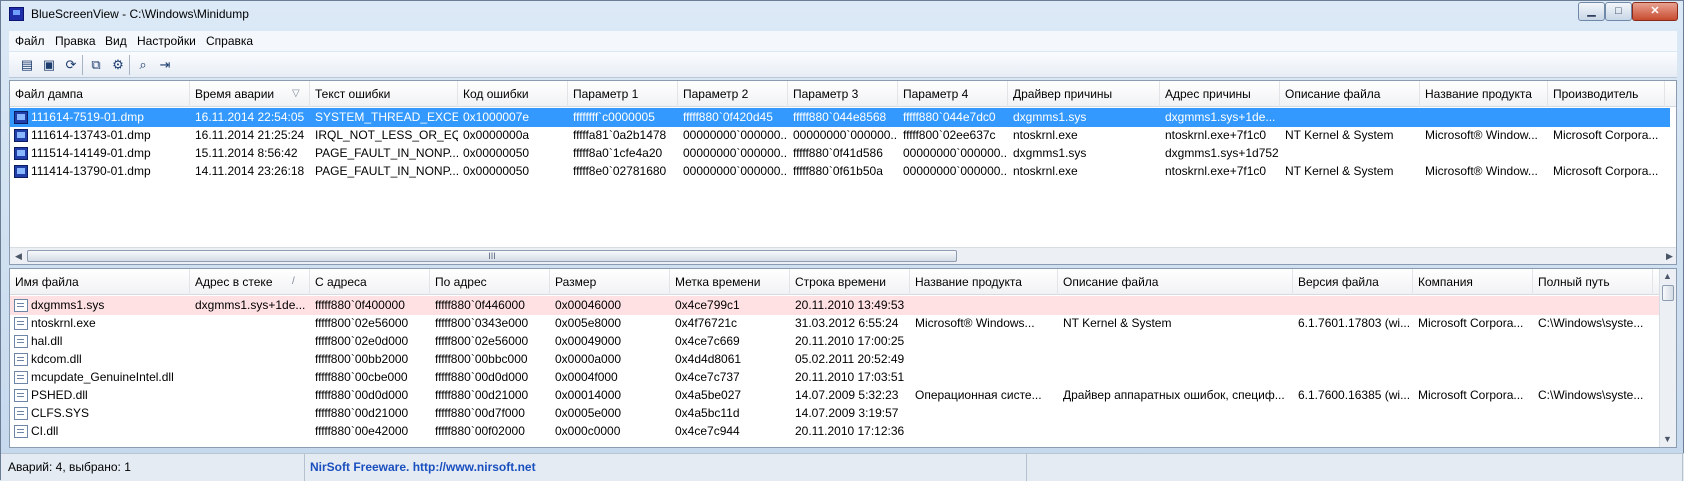 The height and width of the screenshot is (481, 1684). I want to click on crash-cell: 14.11.2014 23:26:18, so click(250, 171).